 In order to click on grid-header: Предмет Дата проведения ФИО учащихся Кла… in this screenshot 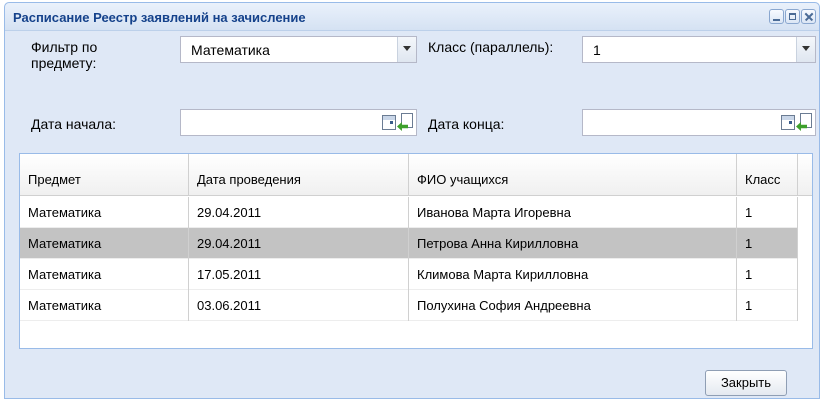, I will do `click(416, 175)`.